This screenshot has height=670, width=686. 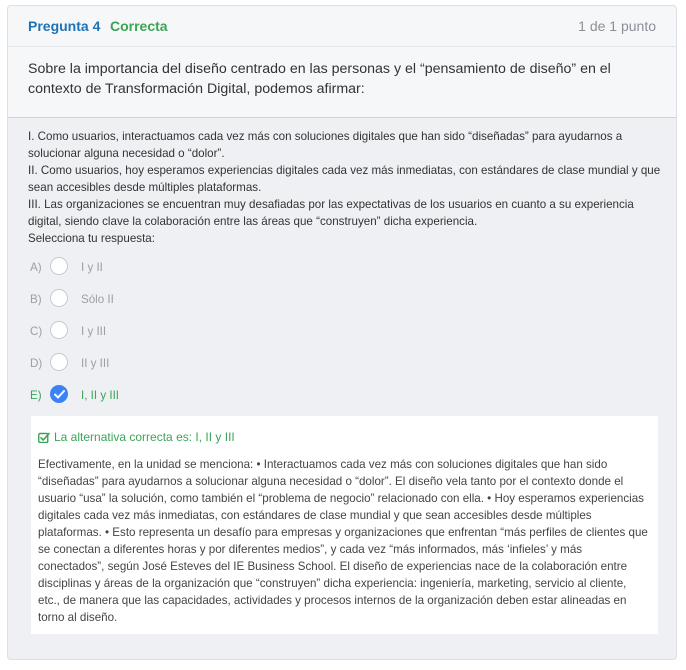 What do you see at coordinates (36, 267) in the screenshot?
I see `option-letter: A)` at bounding box center [36, 267].